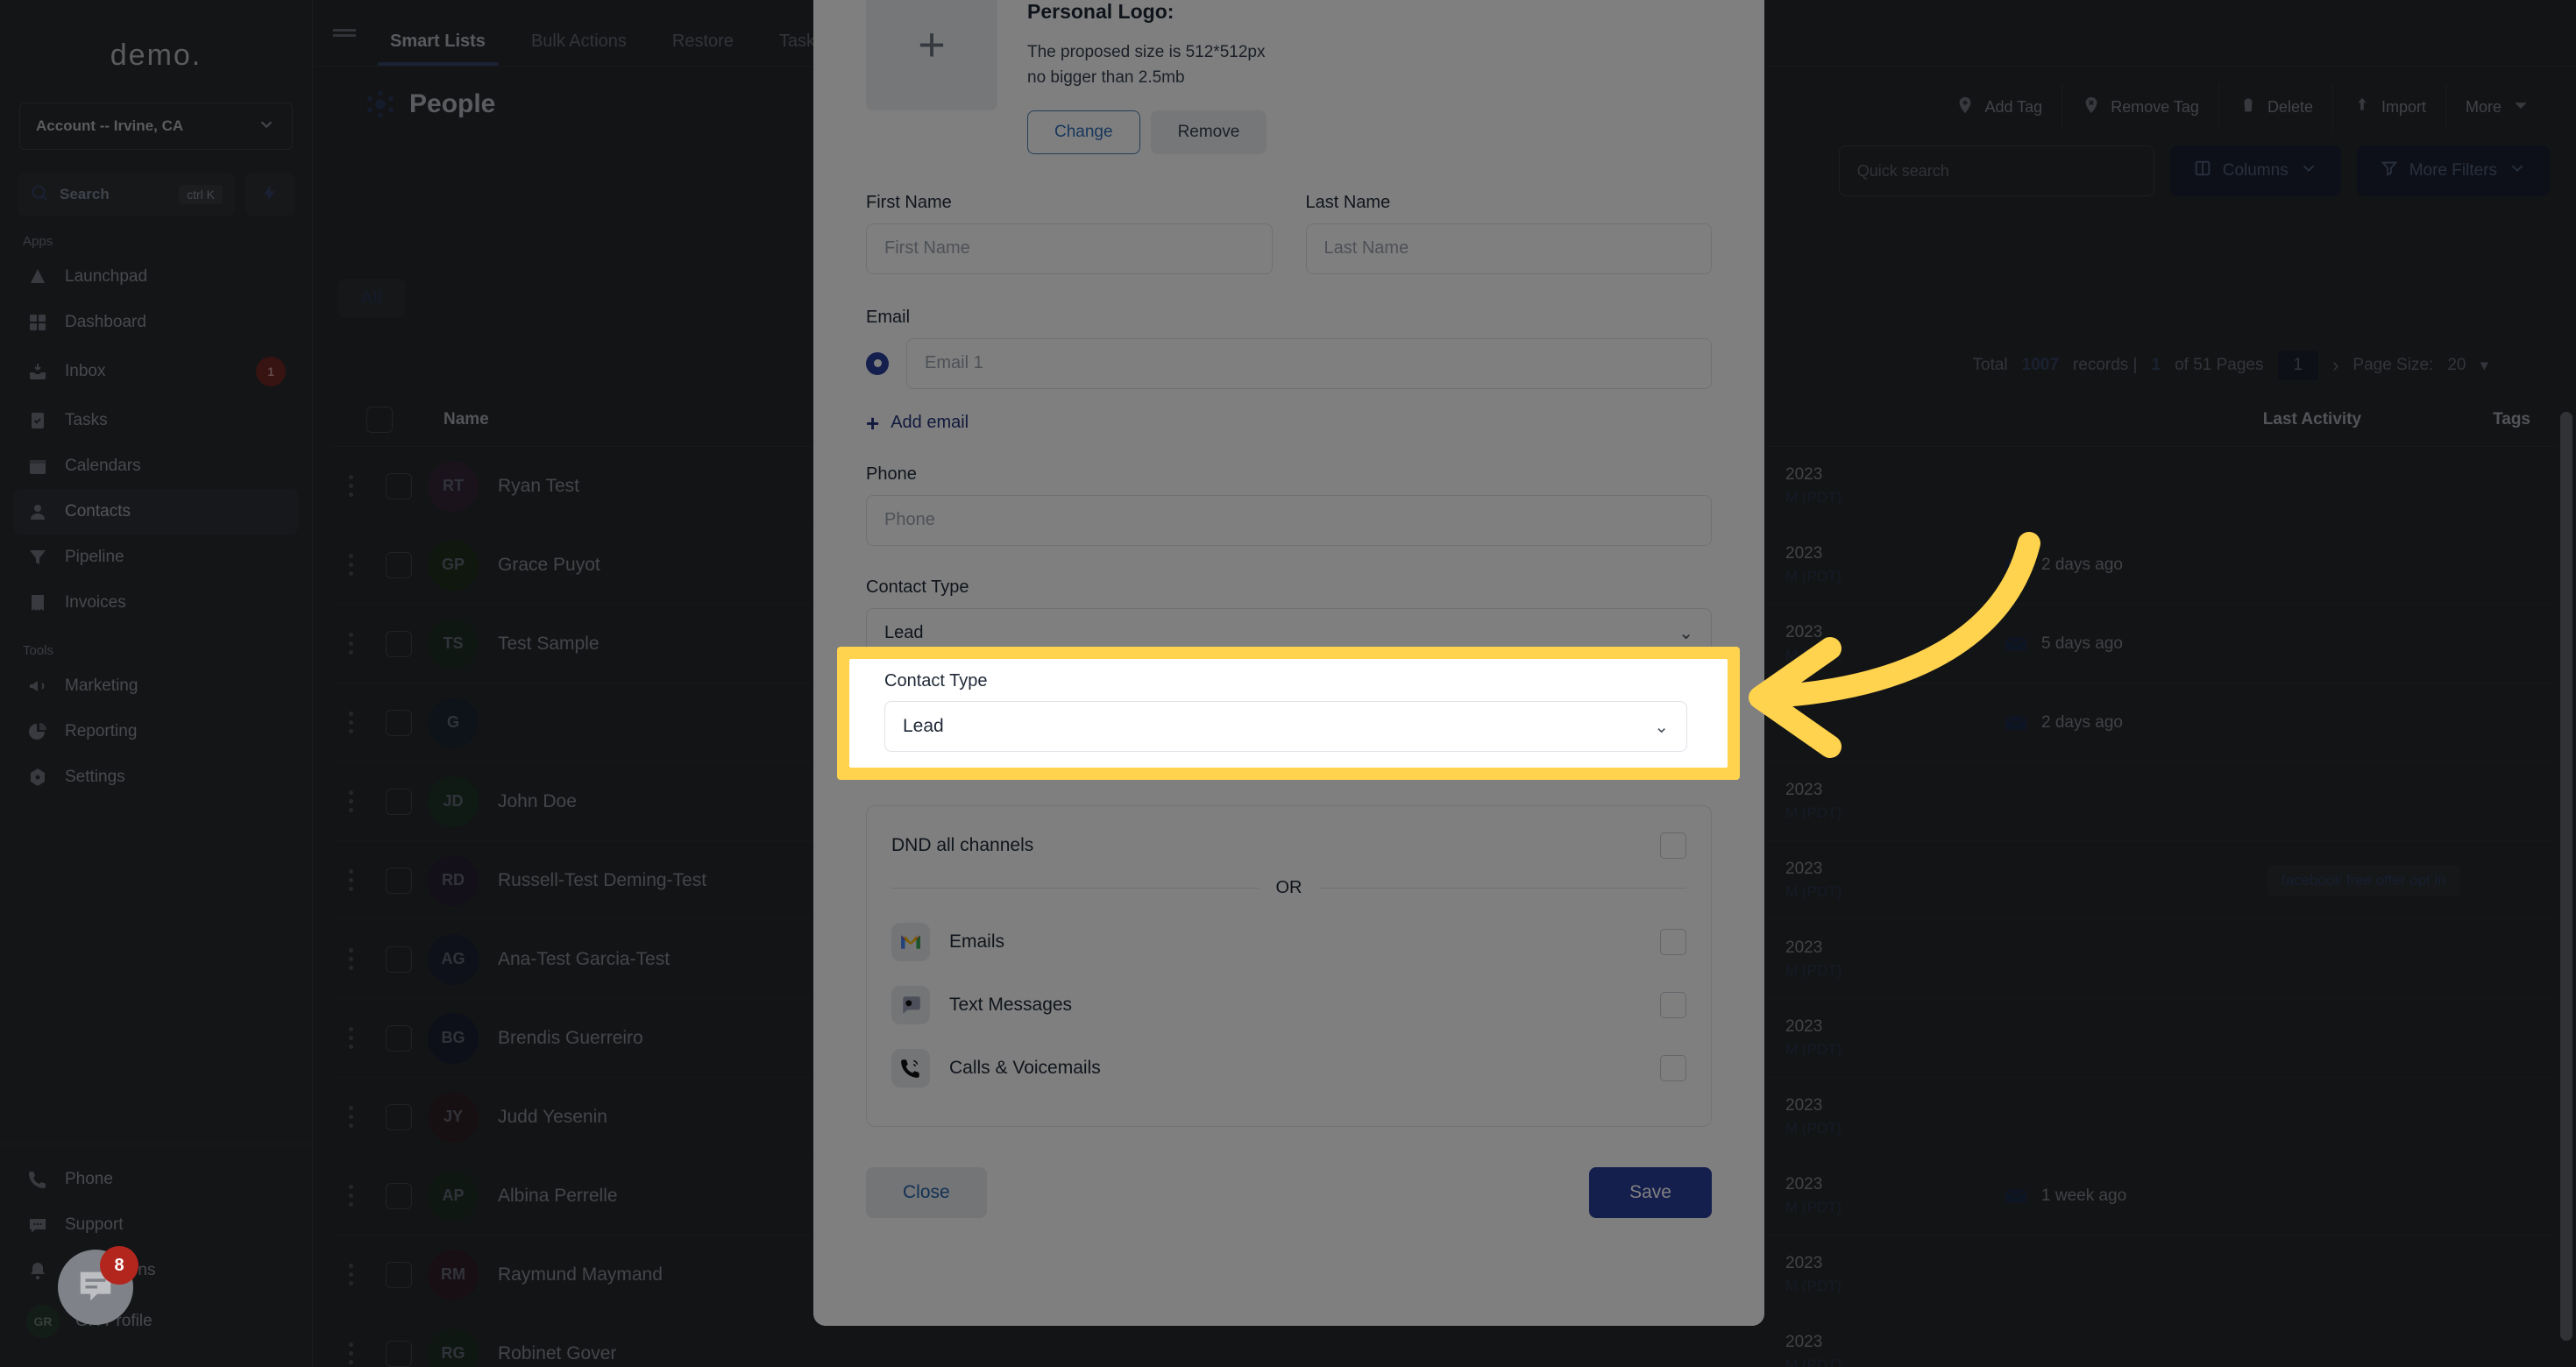  Describe the element at coordinates (963, 844) in the screenshot. I see `dnd-all-channels-label: DND all channels` at that location.